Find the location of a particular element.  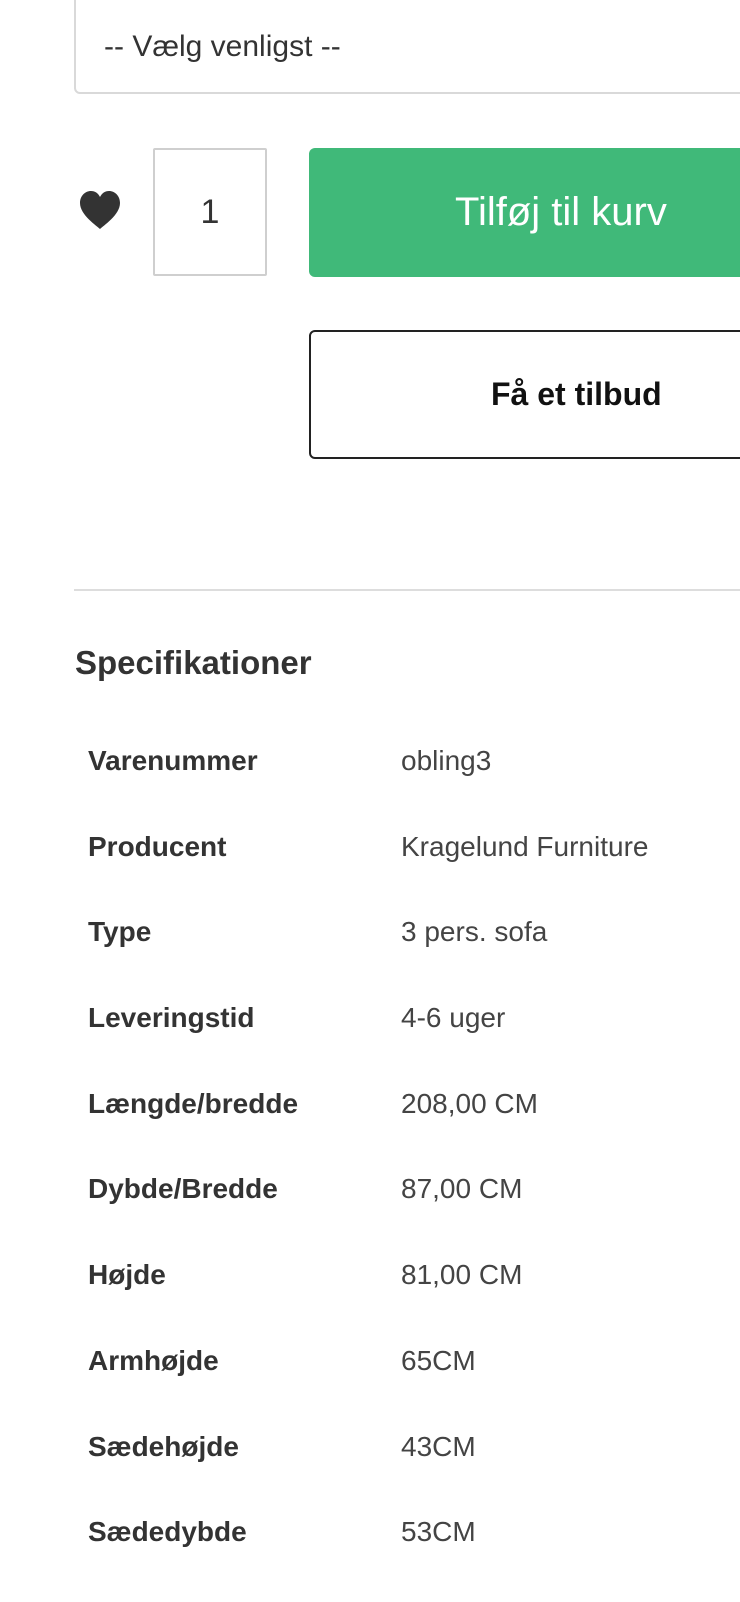

spec-row: Dybde/Bredde 87,00 CM is located at coordinates (414, 1216).